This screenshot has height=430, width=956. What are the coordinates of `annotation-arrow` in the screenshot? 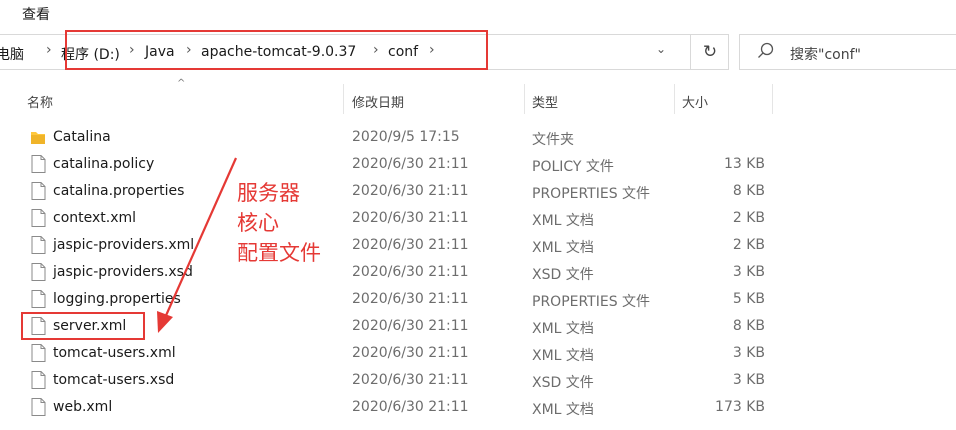 It's located at (197, 245).